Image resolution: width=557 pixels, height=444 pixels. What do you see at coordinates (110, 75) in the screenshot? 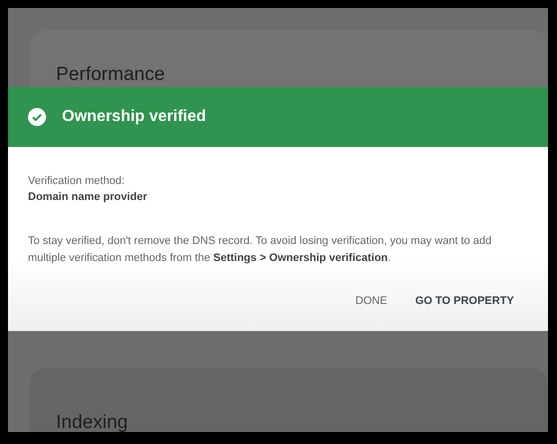
I see `card-title: Performance` at bounding box center [110, 75].